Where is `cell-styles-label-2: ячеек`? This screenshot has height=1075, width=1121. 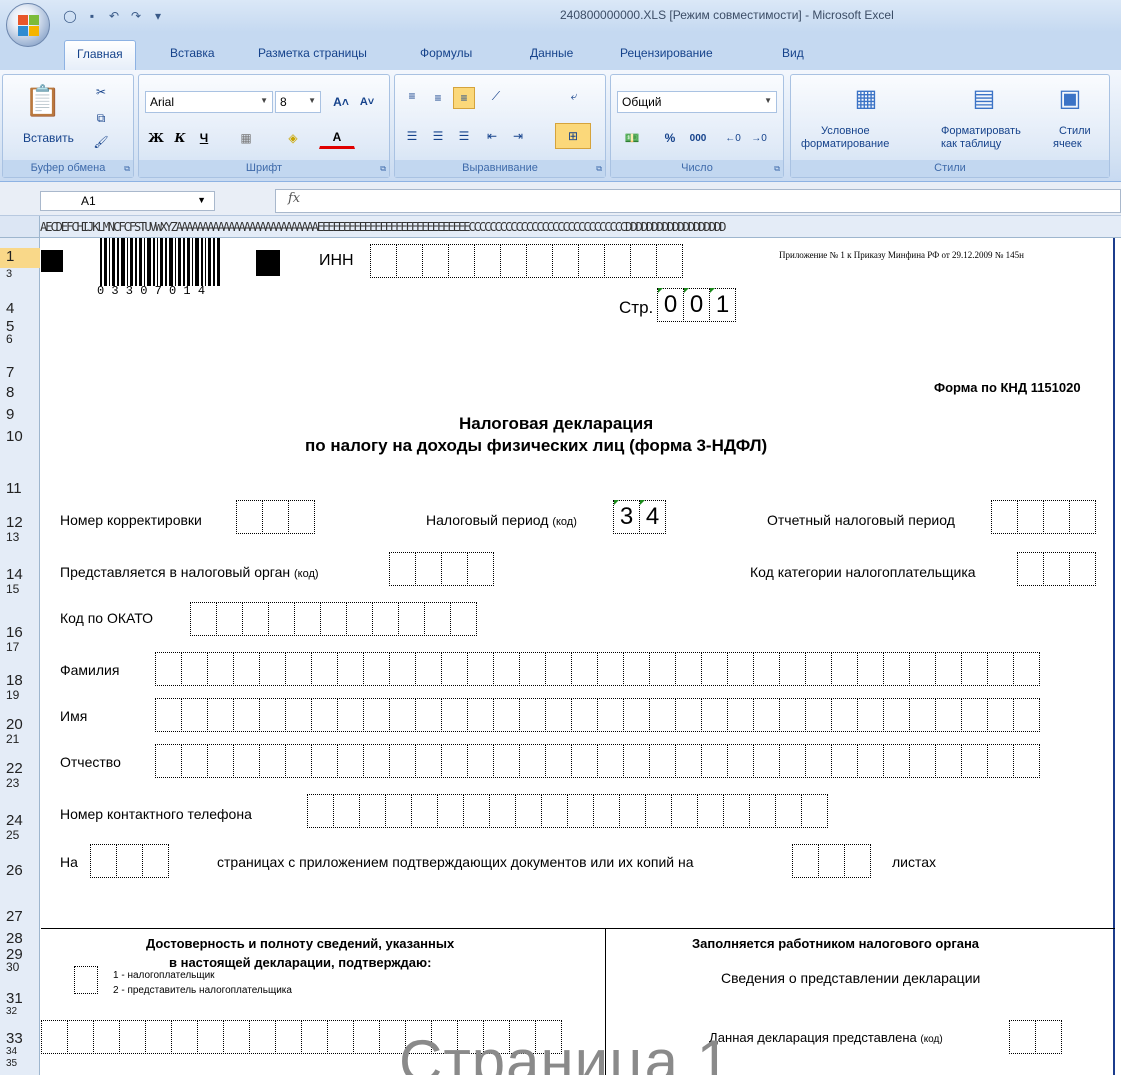 cell-styles-label-2: ячеек is located at coordinates (1067, 144).